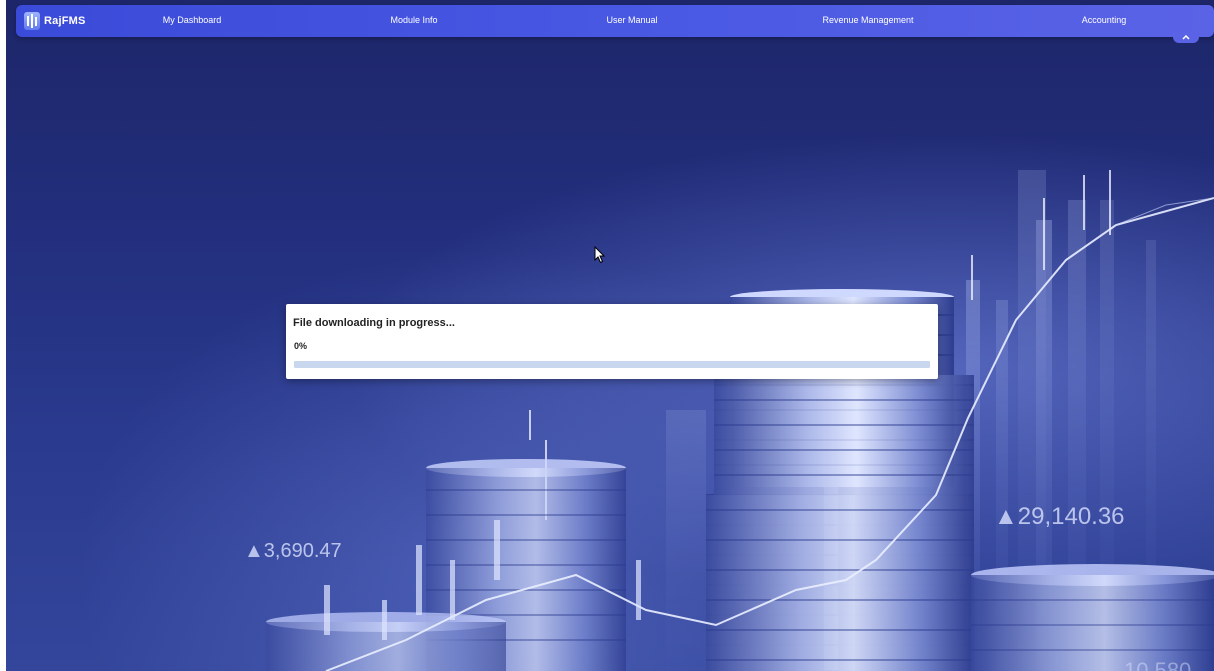  Describe the element at coordinates (301, 346) in the screenshot. I see `progress-percent-text: 0%` at that location.